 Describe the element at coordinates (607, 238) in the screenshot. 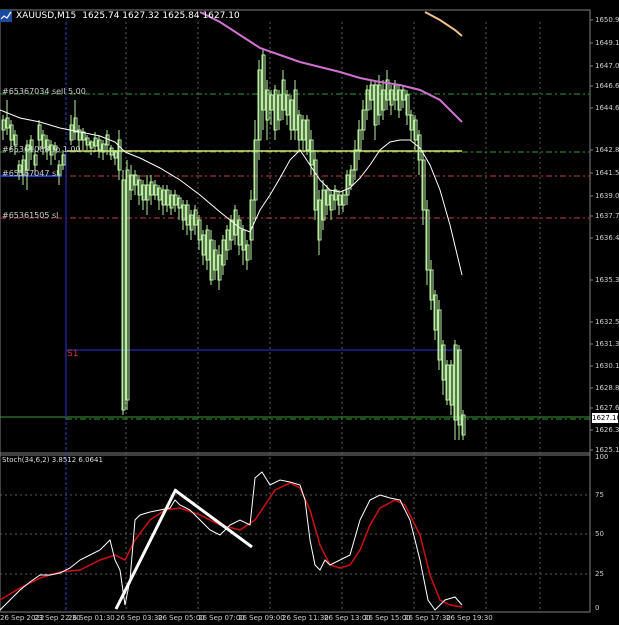

I see `price-axis-label: 1636.45` at that location.